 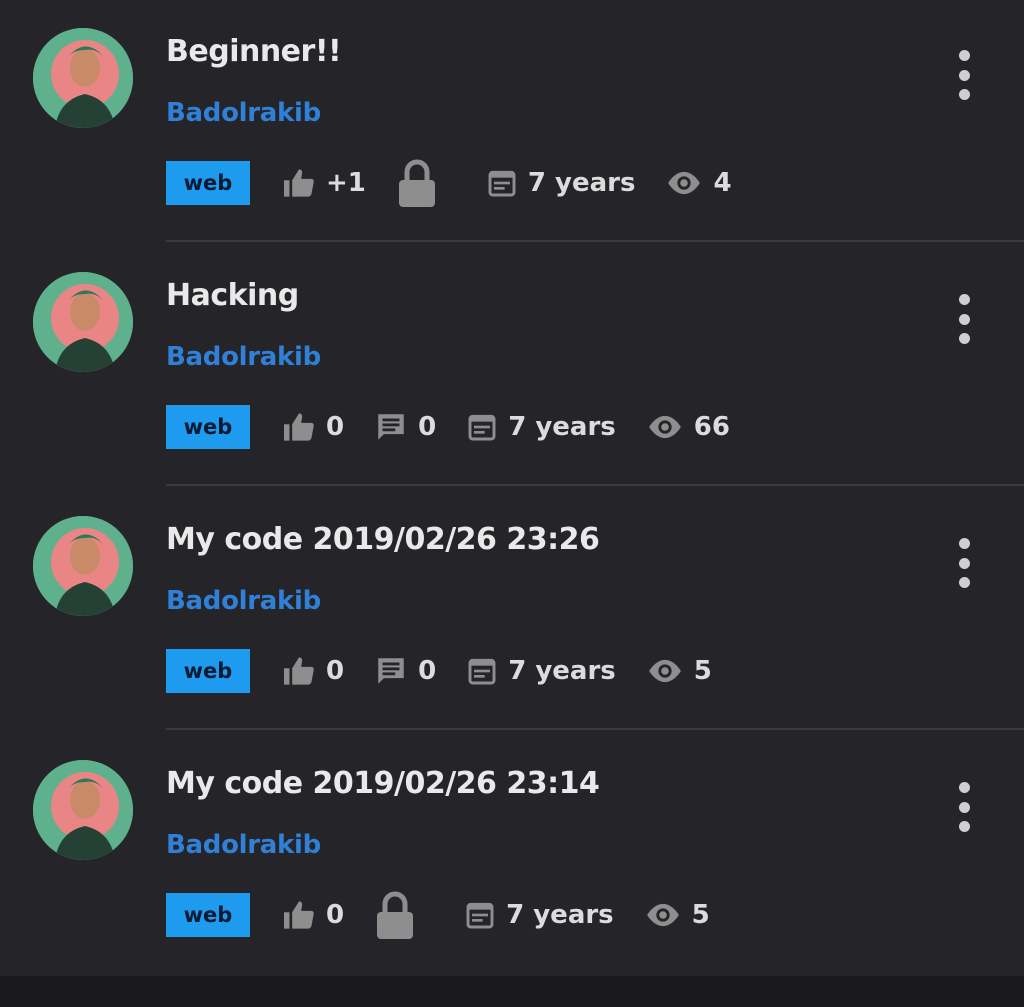 What do you see at coordinates (464, 183) in the screenshot?
I see `post-meta: web +1 7 years 4` at bounding box center [464, 183].